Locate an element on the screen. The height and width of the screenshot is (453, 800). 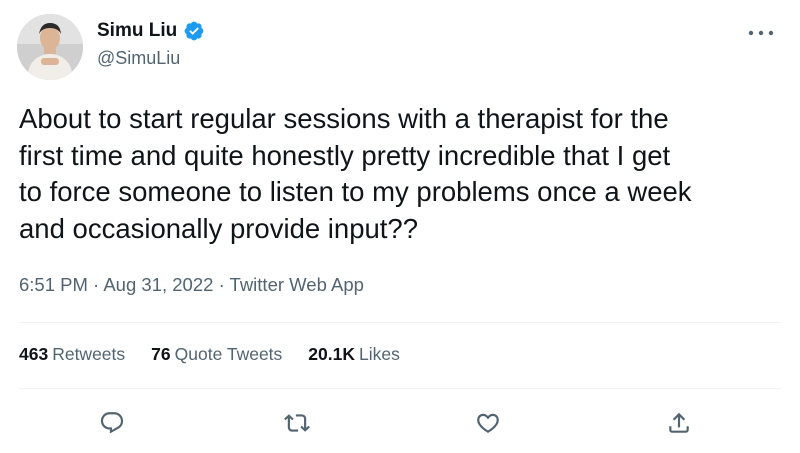
retweet-icon is located at coordinates (297, 423).